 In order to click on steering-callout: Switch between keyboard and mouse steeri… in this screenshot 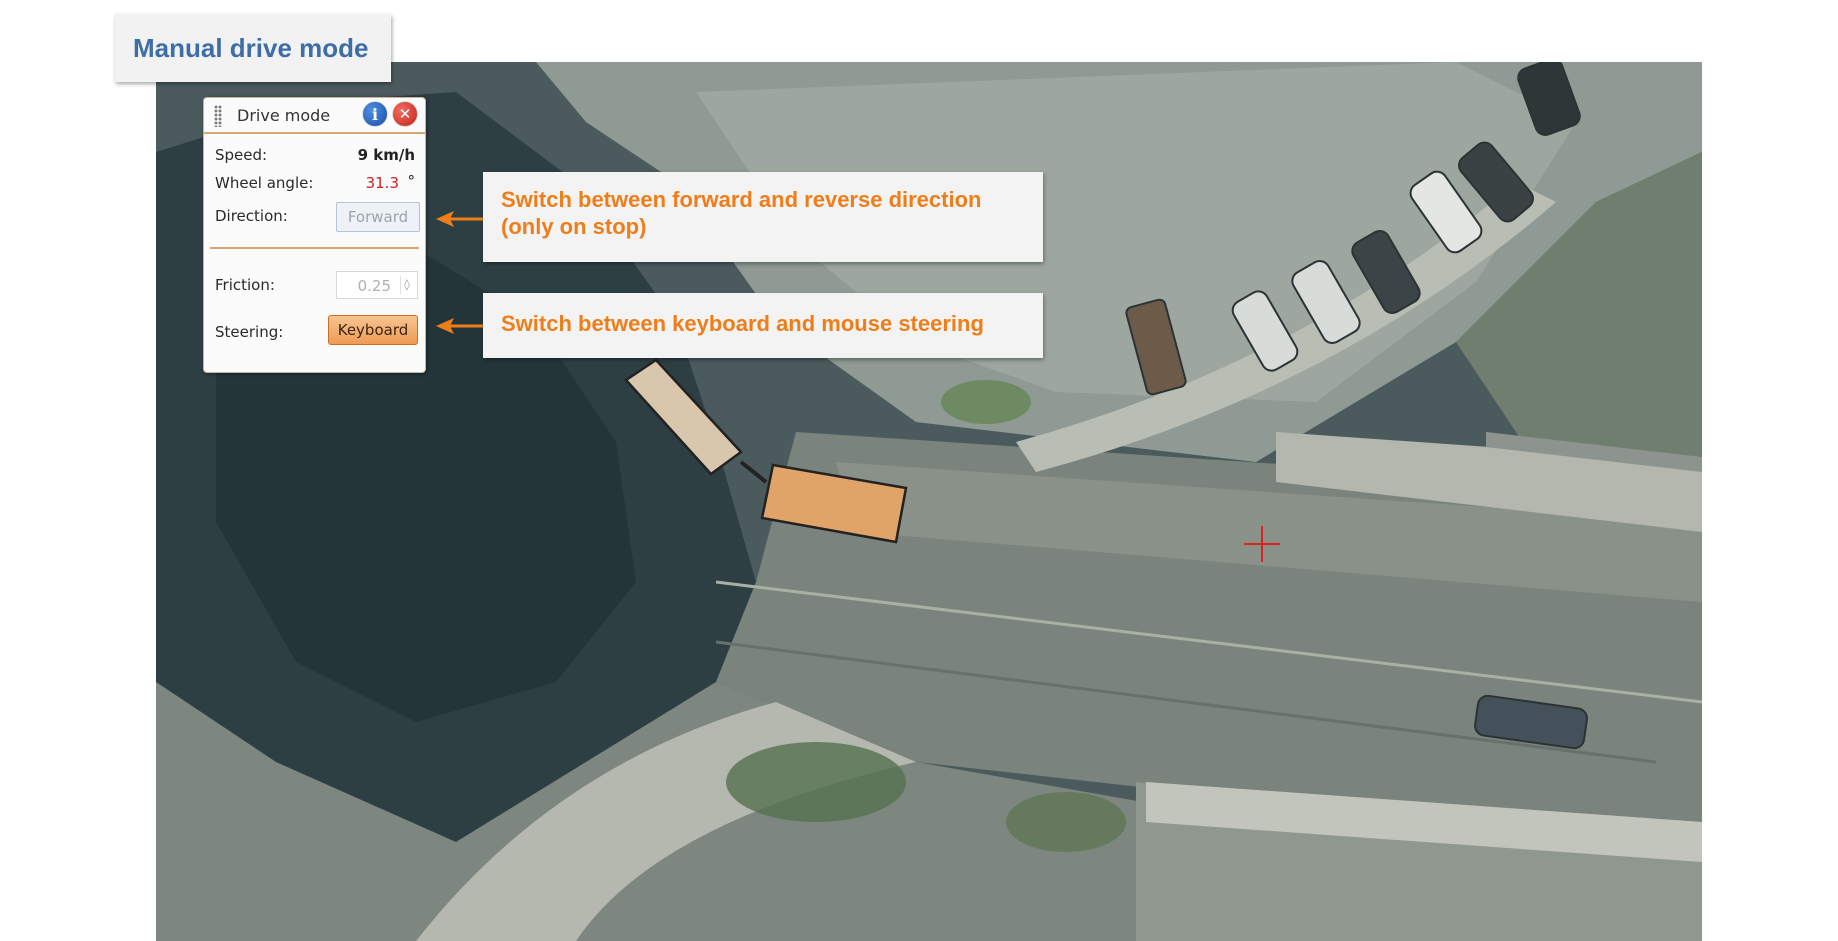, I will do `click(763, 325)`.